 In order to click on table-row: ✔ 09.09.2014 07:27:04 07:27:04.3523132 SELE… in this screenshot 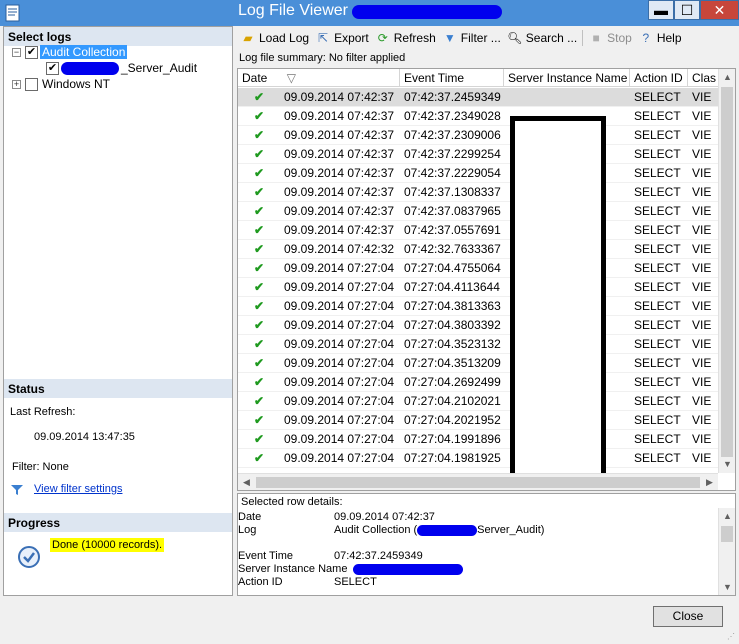, I will do `click(478, 344)`.